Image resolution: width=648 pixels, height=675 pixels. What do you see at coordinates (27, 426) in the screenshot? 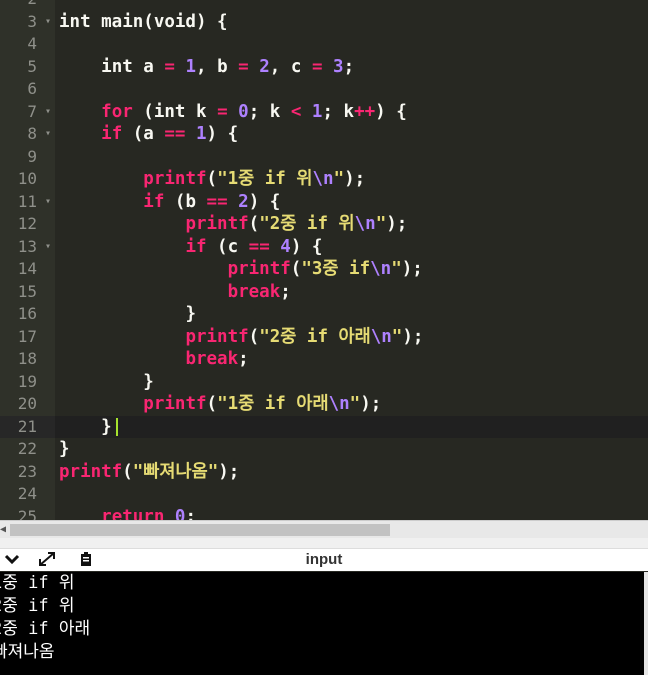
I see `line-number-active: 21` at bounding box center [27, 426].